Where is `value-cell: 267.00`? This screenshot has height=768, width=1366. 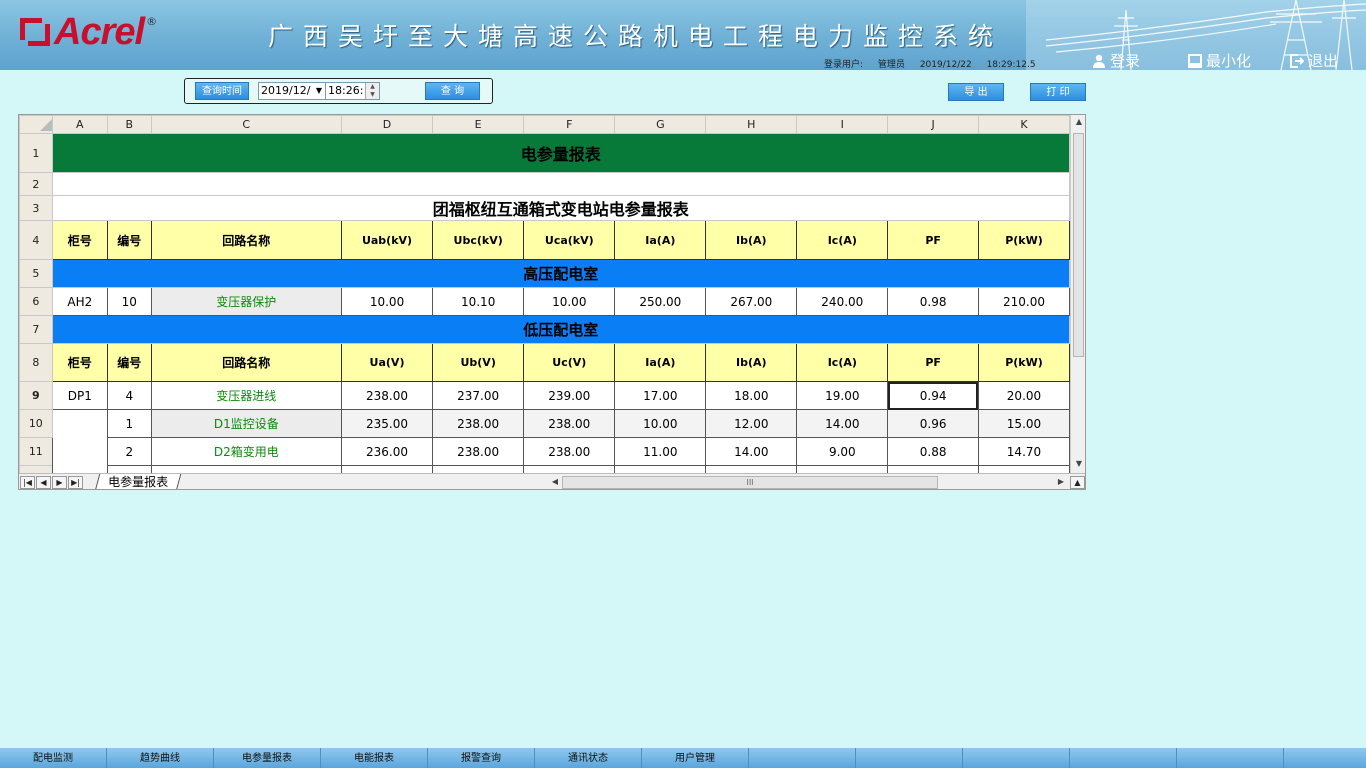 value-cell: 267.00 is located at coordinates (751, 301).